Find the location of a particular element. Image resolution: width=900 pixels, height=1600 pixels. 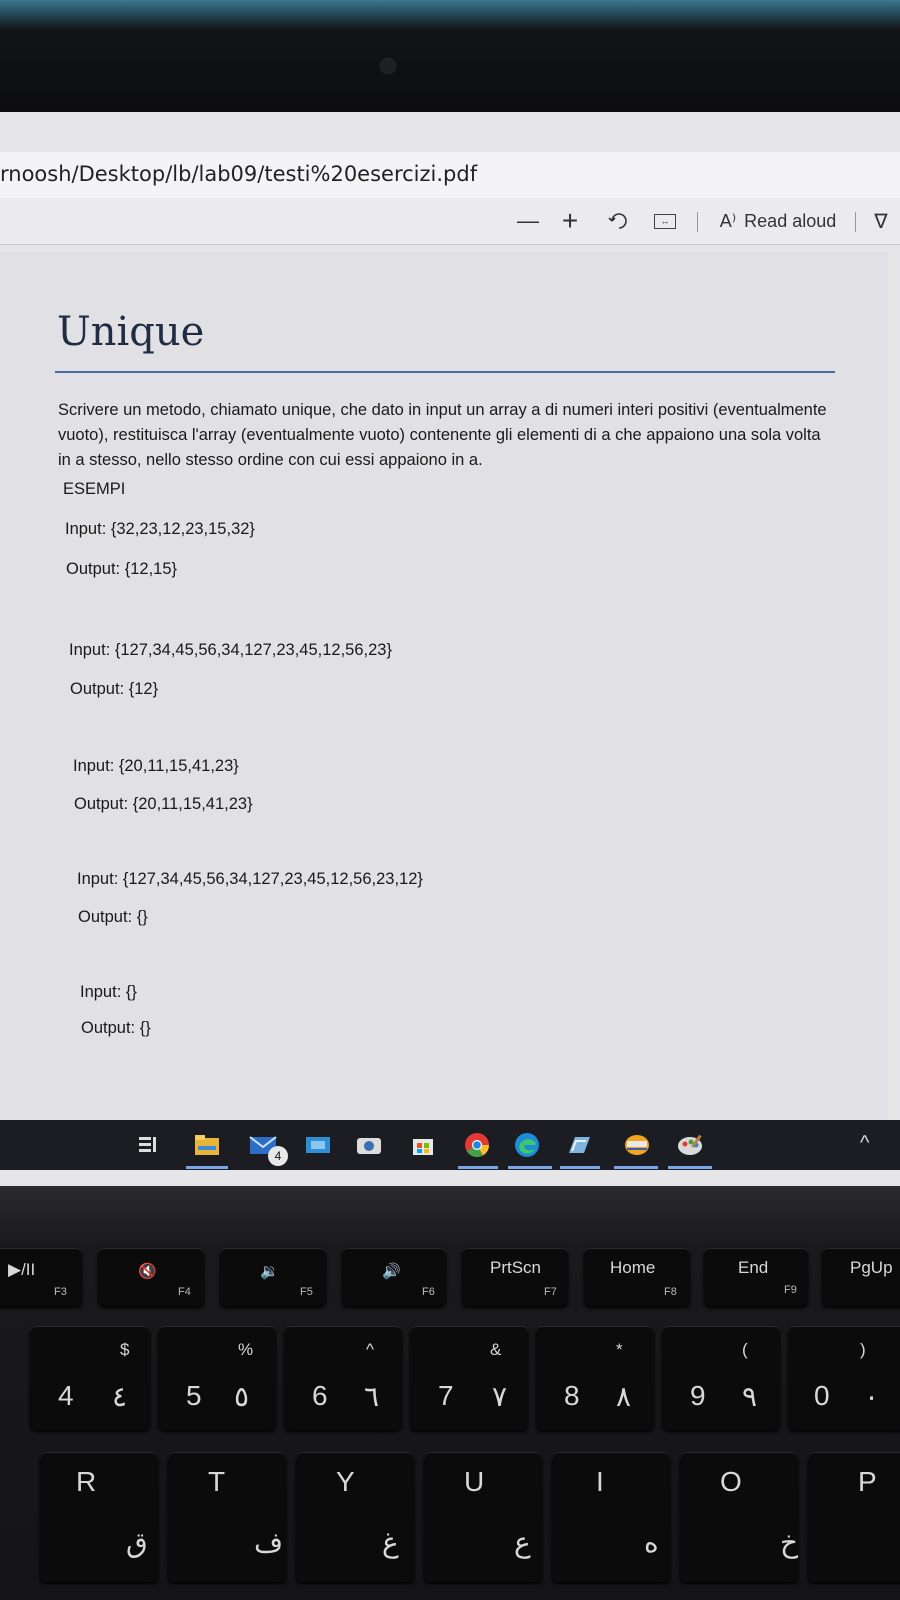

edge-icon is located at coordinates (527, 1145).